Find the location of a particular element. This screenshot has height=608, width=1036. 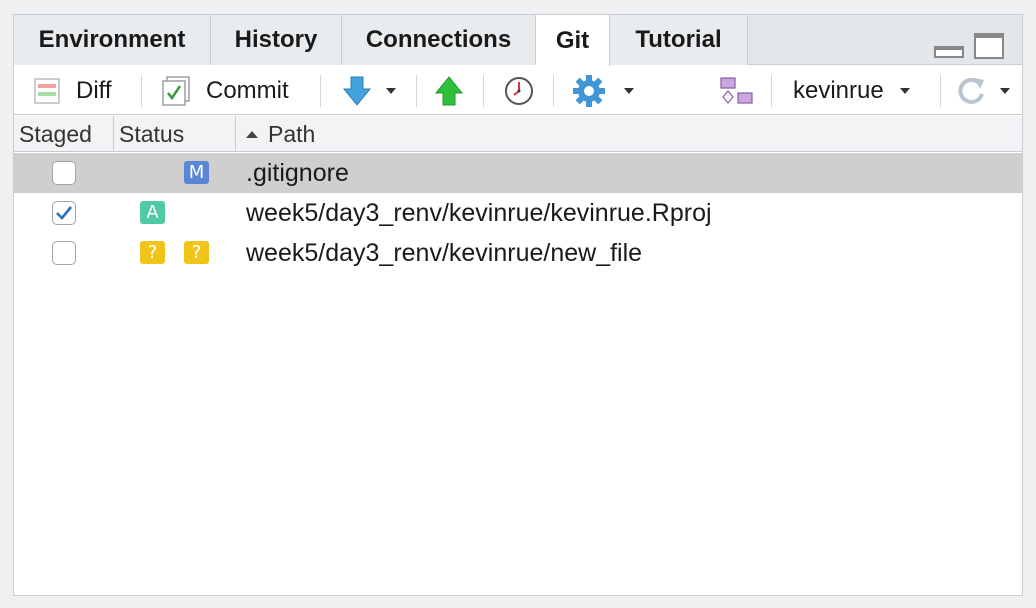

diff-button: Diff is located at coordinates (73, 90).